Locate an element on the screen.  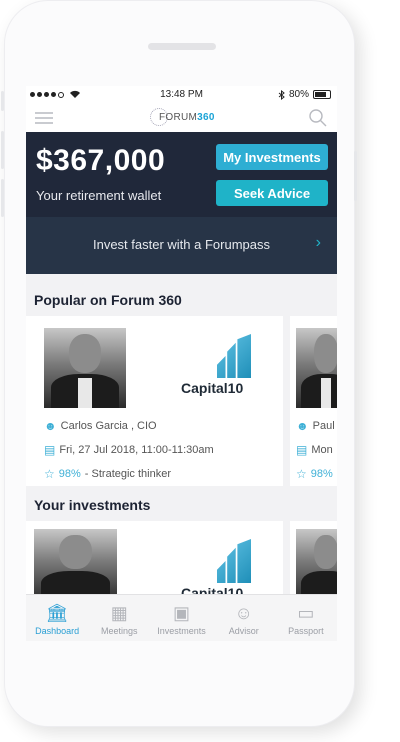
investment-card is located at coordinates (313, 561).